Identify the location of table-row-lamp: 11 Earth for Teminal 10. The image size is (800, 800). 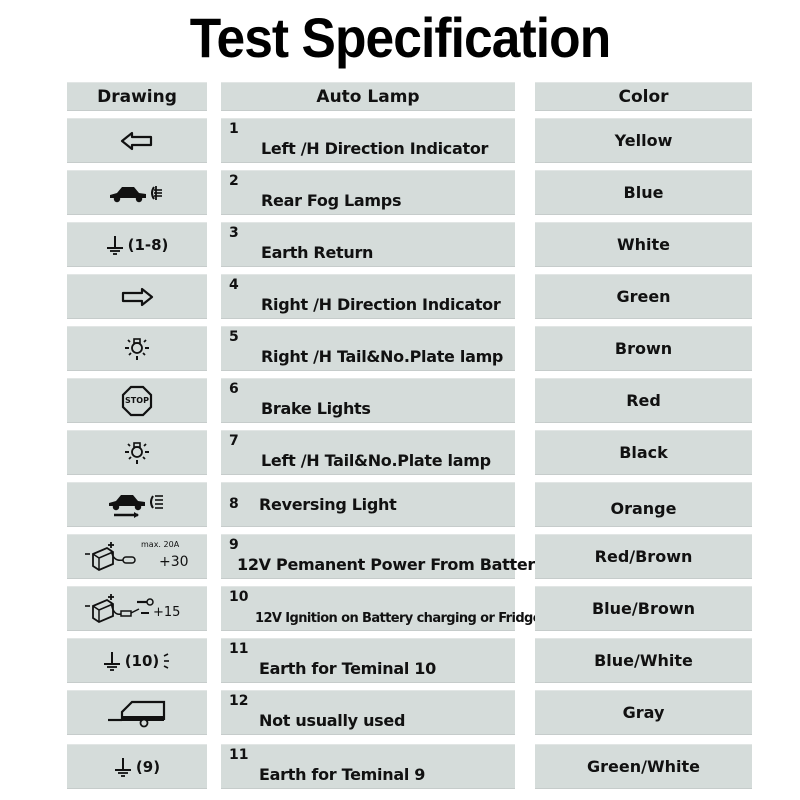
(368, 660).